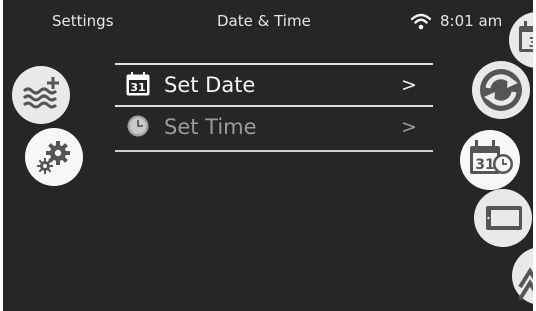 The width and height of the screenshot is (536, 311). What do you see at coordinates (274, 83) in the screenshot?
I see `set-date-row: 31 Set Date >` at bounding box center [274, 83].